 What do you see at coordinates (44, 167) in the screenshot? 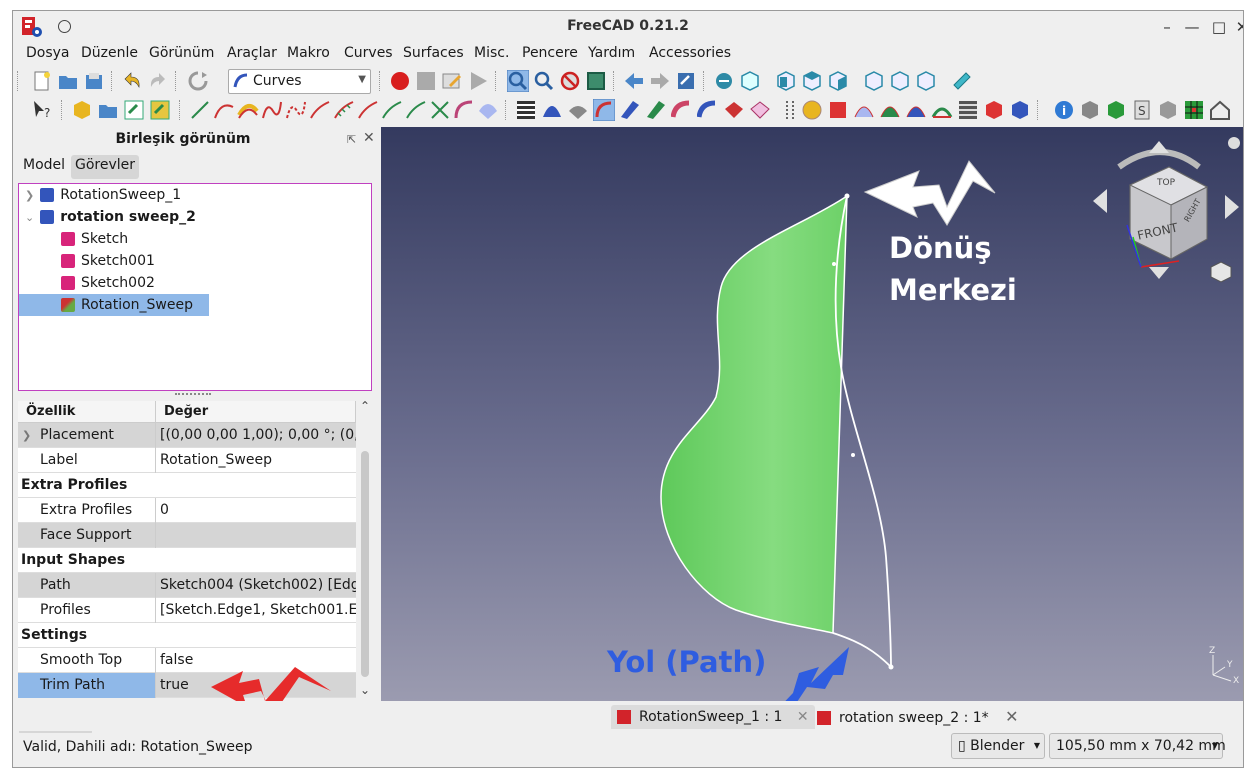
I see `tab-model: Model` at bounding box center [44, 167].